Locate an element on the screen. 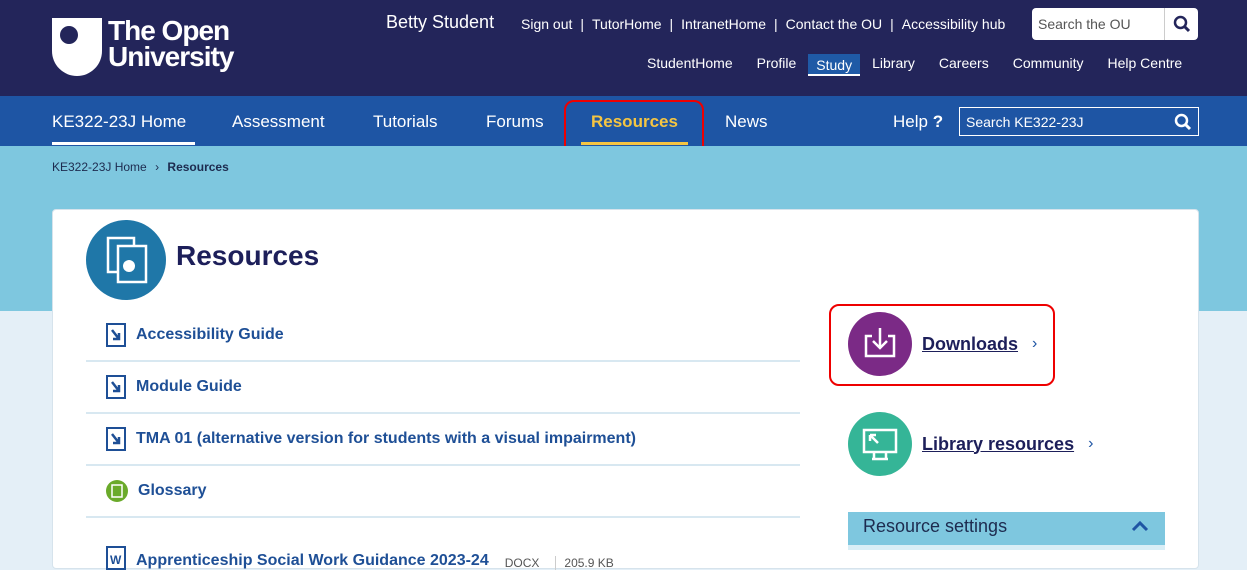 This screenshot has height=570, width=1247. tab-news: News is located at coordinates (746, 122).